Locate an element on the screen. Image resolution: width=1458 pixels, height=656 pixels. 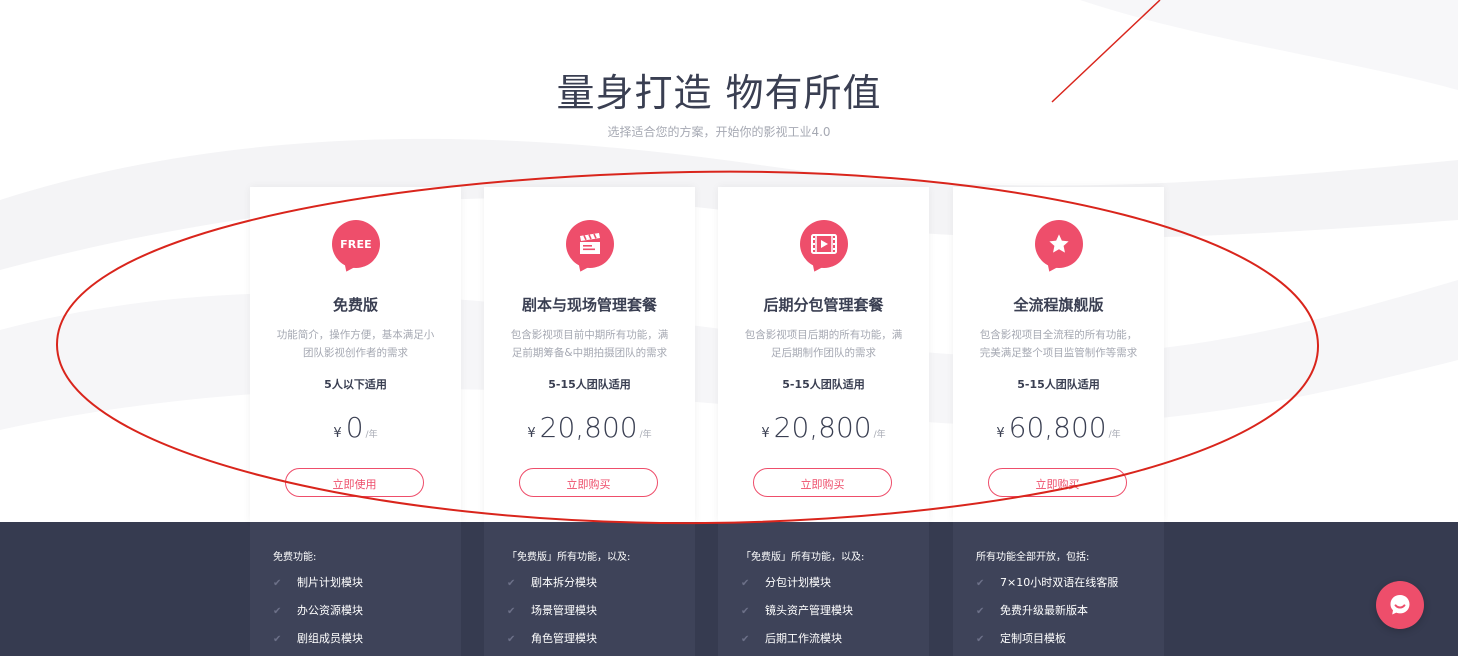
plan-name: 免费版 is located at coordinates (355, 305).